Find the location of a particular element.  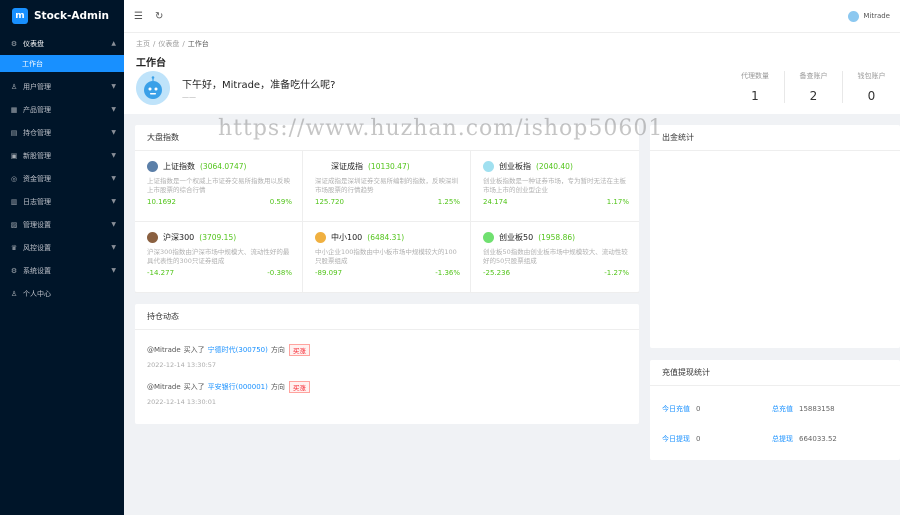

today-deposit: 今日充值 0 is located at coordinates (717, 409).